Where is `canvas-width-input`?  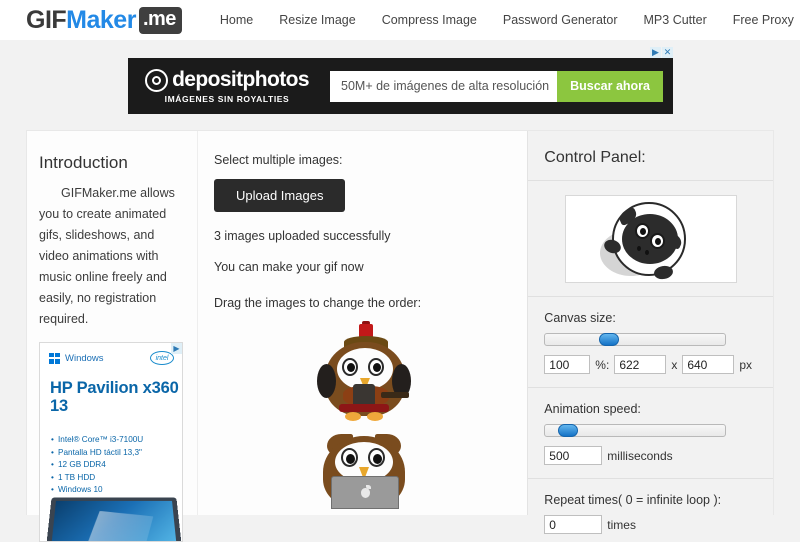 canvas-width-input is located at coordinates (640, 364).